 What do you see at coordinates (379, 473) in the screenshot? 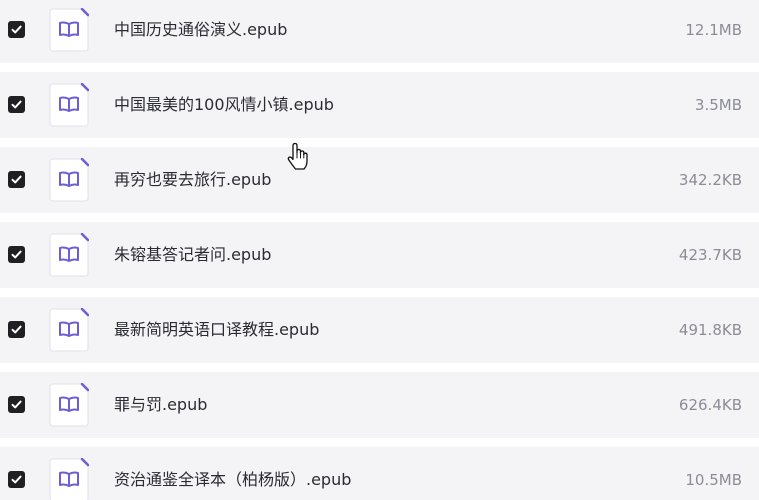
I see `file-row: 资治通鉴全译本（柏杨版）.epub 10.5MB` at bounding box center [379, 473].